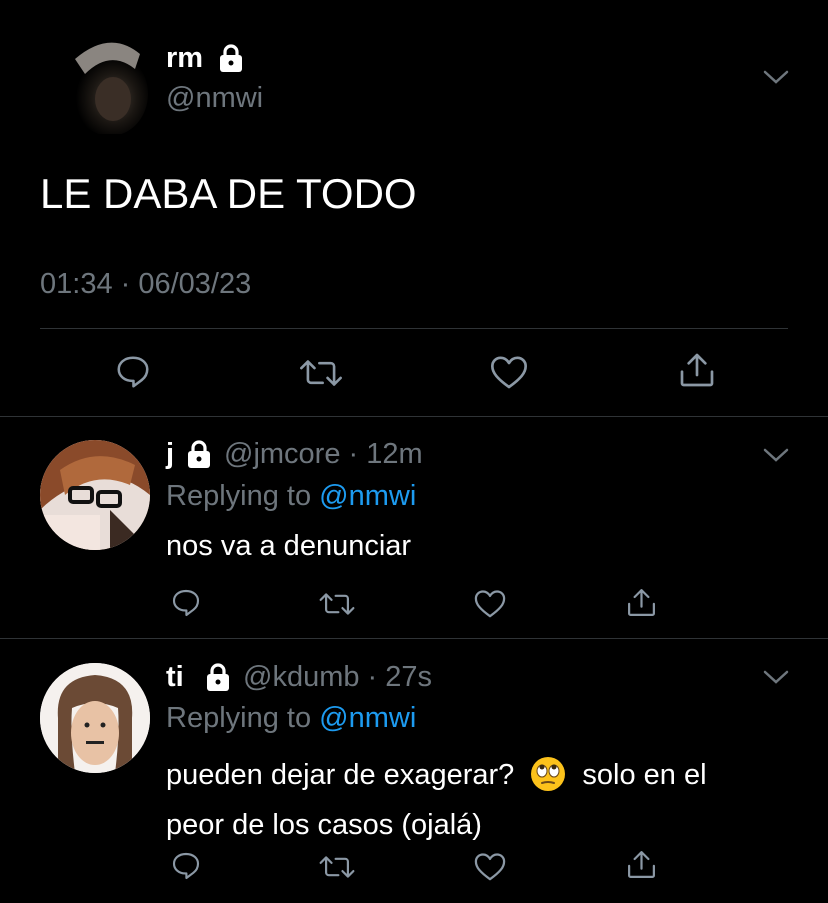  I want to click on reply-1-text: nos va a denunciar, so click(289, 546).